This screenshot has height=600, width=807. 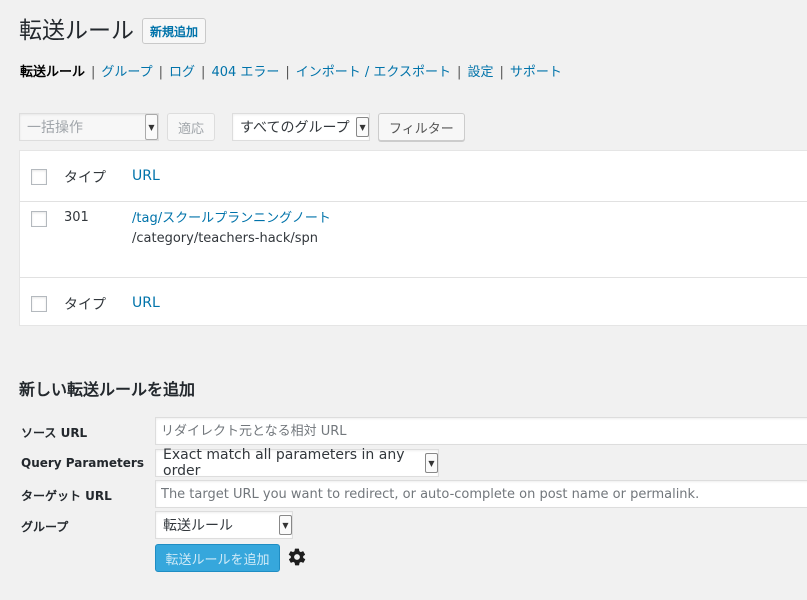 What do you see at coordinates (55, 128) in the screenshot?
I see `bulk-action-value: 一括操作` at bounding box center [55, 128].